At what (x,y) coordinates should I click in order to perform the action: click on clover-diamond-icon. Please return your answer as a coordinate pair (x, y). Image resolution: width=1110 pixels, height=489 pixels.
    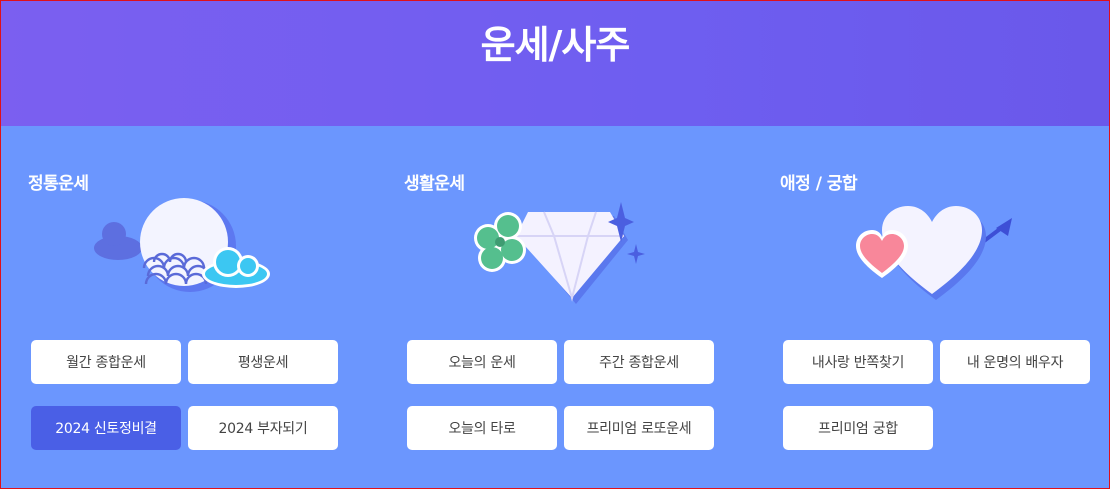
    Looking at the image, I should click on (559, 253).